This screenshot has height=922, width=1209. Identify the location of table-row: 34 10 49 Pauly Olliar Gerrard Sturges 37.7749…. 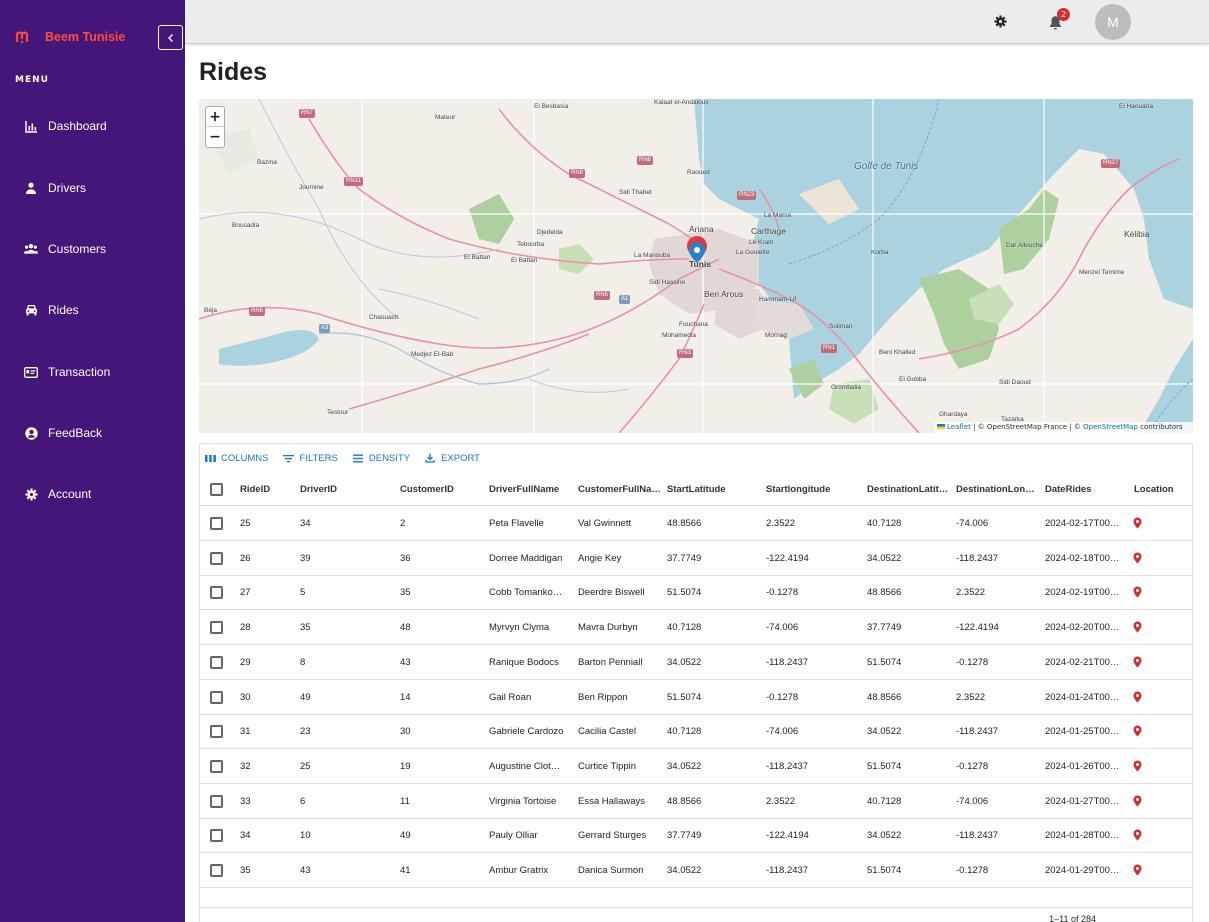
(696, 836).